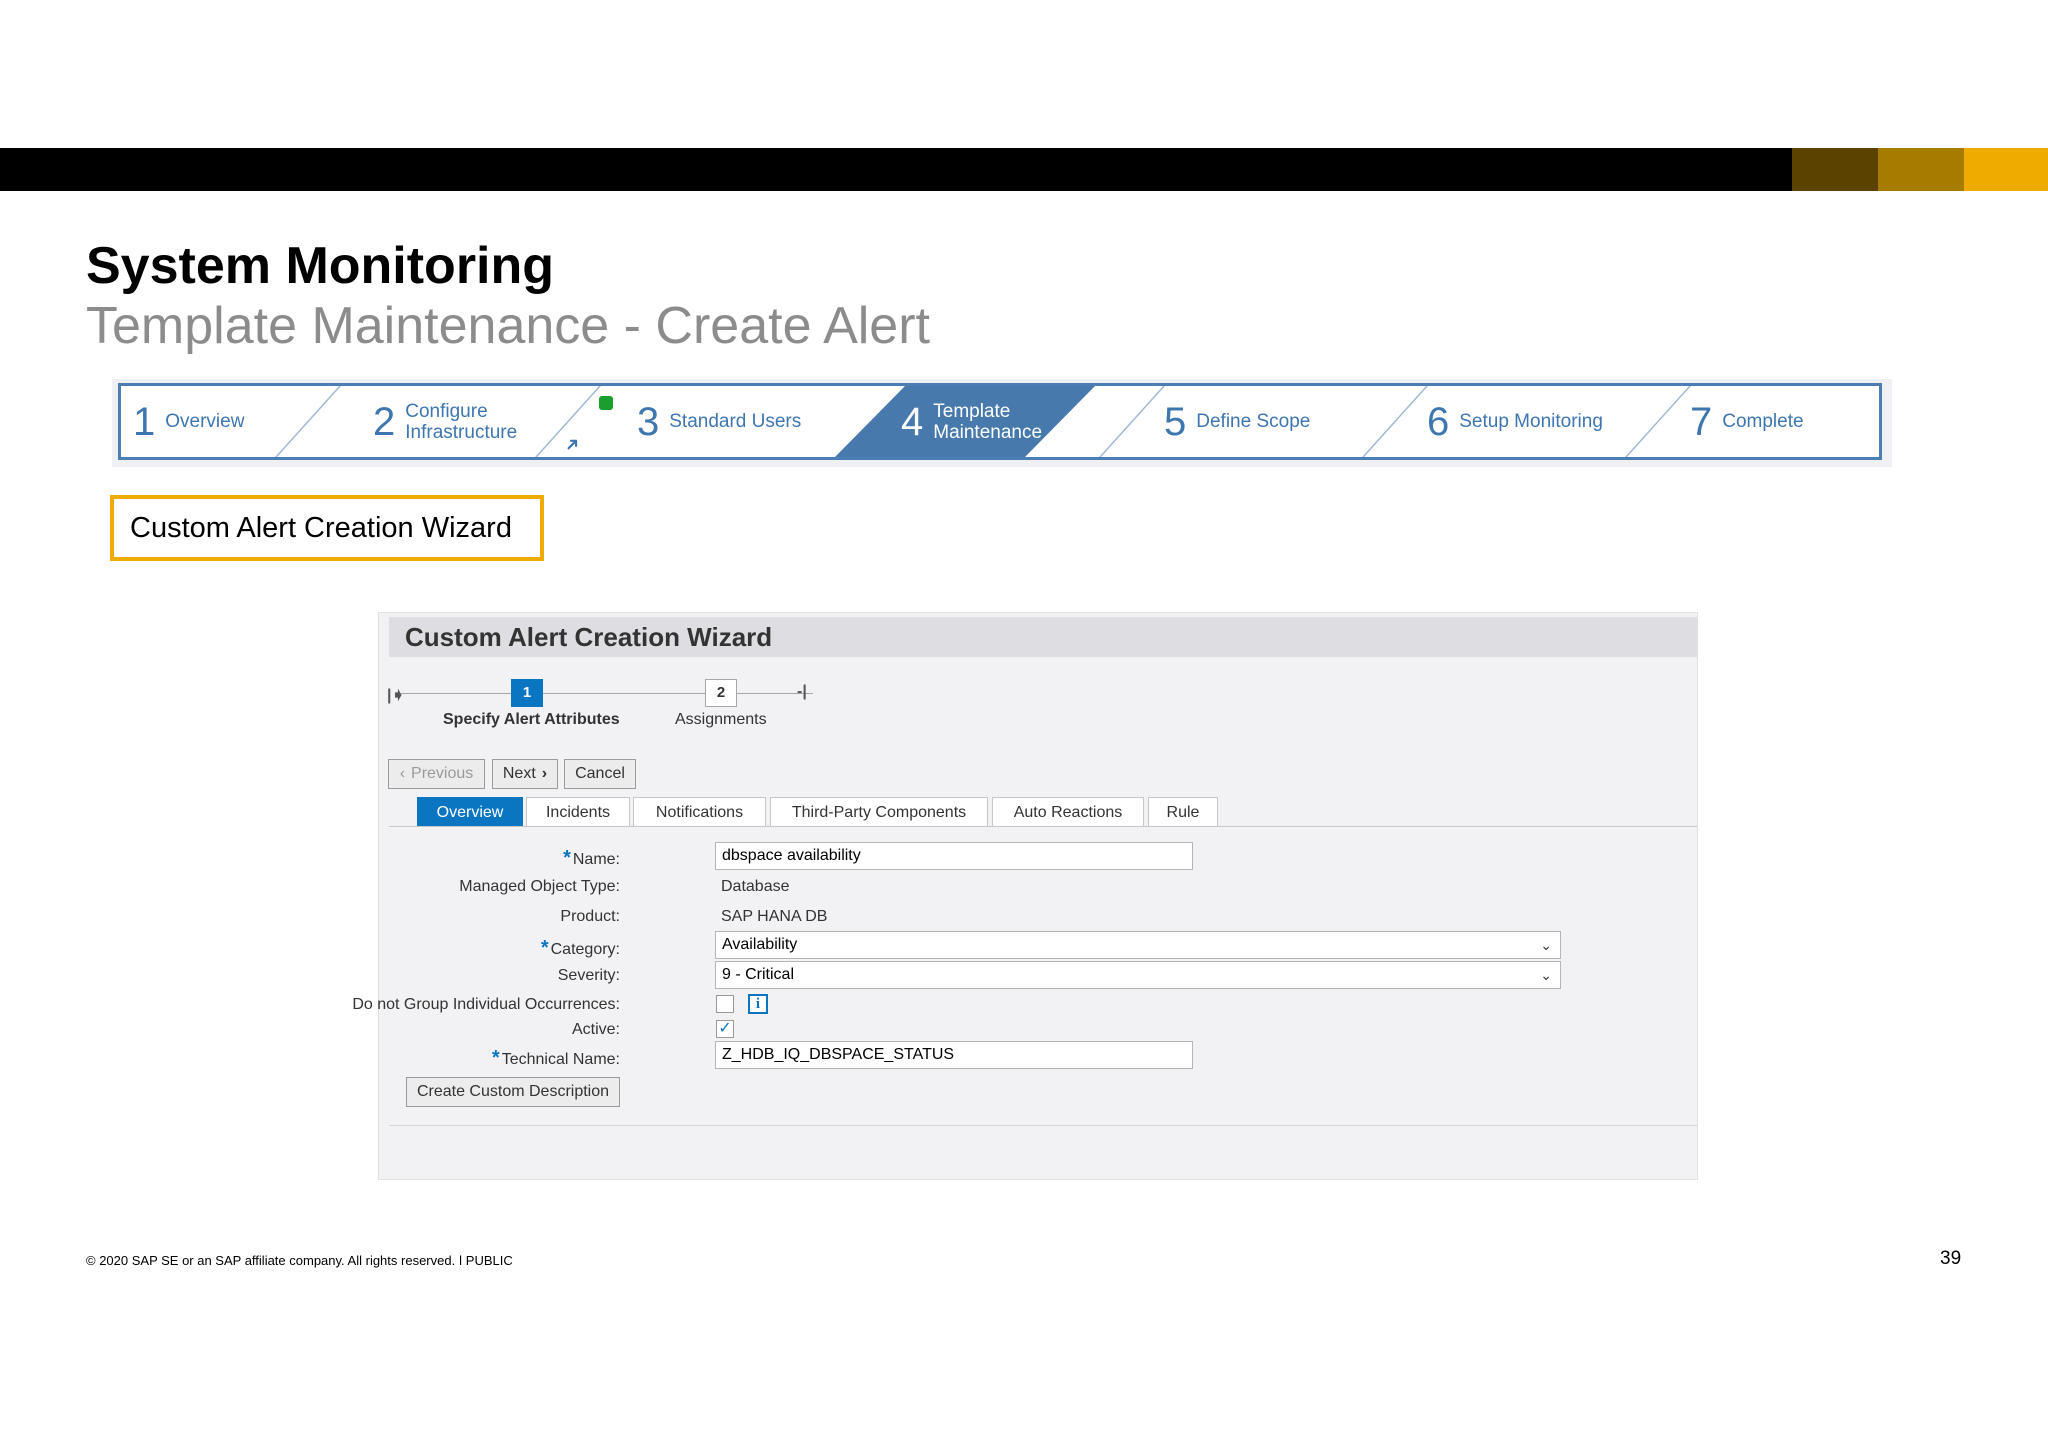  I want to click on chevron-right-icon: ›, so click(544, 773).